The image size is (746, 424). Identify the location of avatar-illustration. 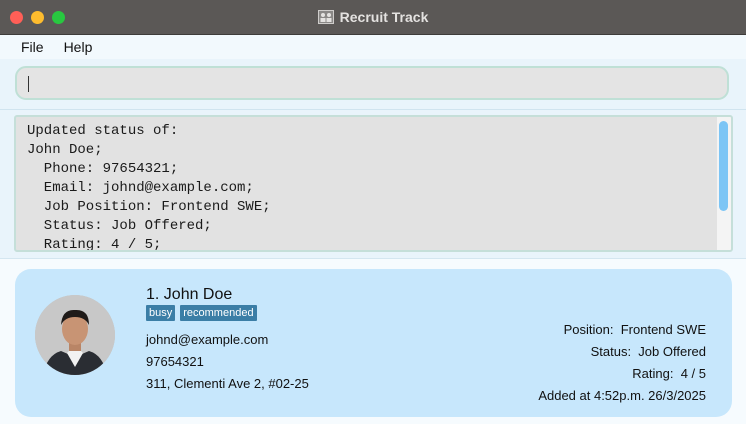
(75, 335).